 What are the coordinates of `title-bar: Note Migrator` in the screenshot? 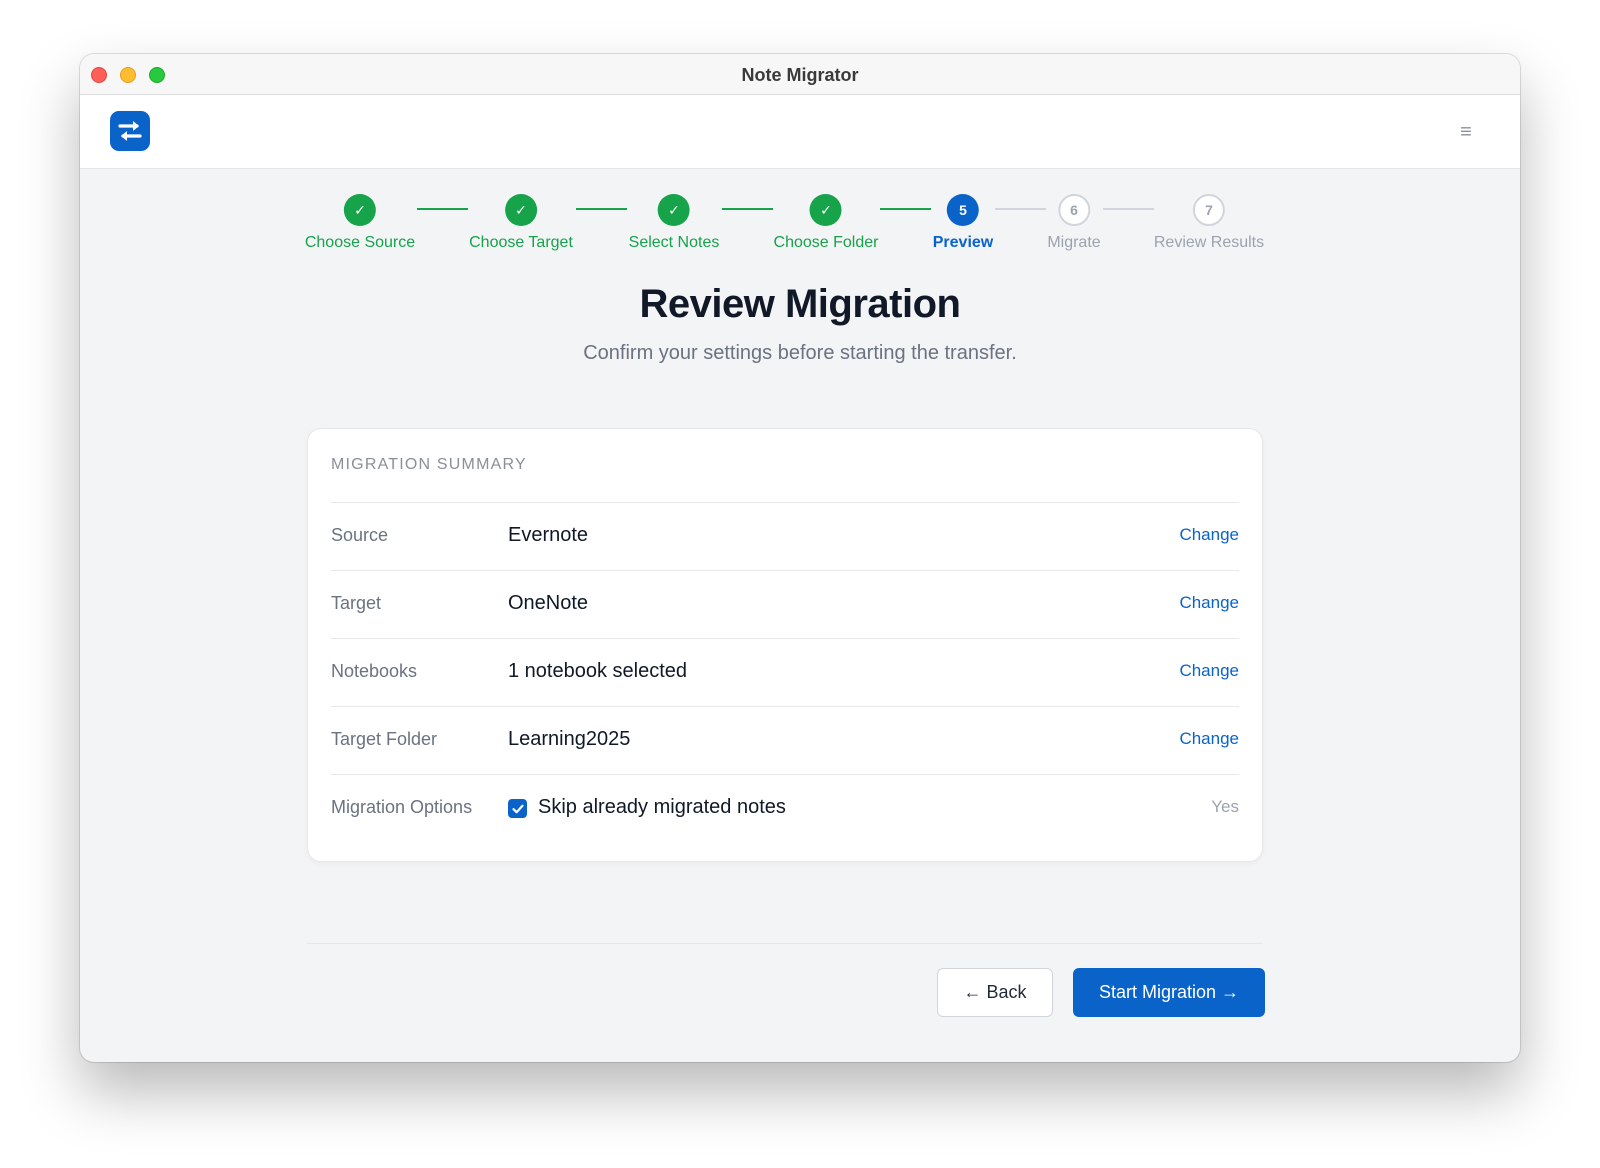 It's located at (800, 74).